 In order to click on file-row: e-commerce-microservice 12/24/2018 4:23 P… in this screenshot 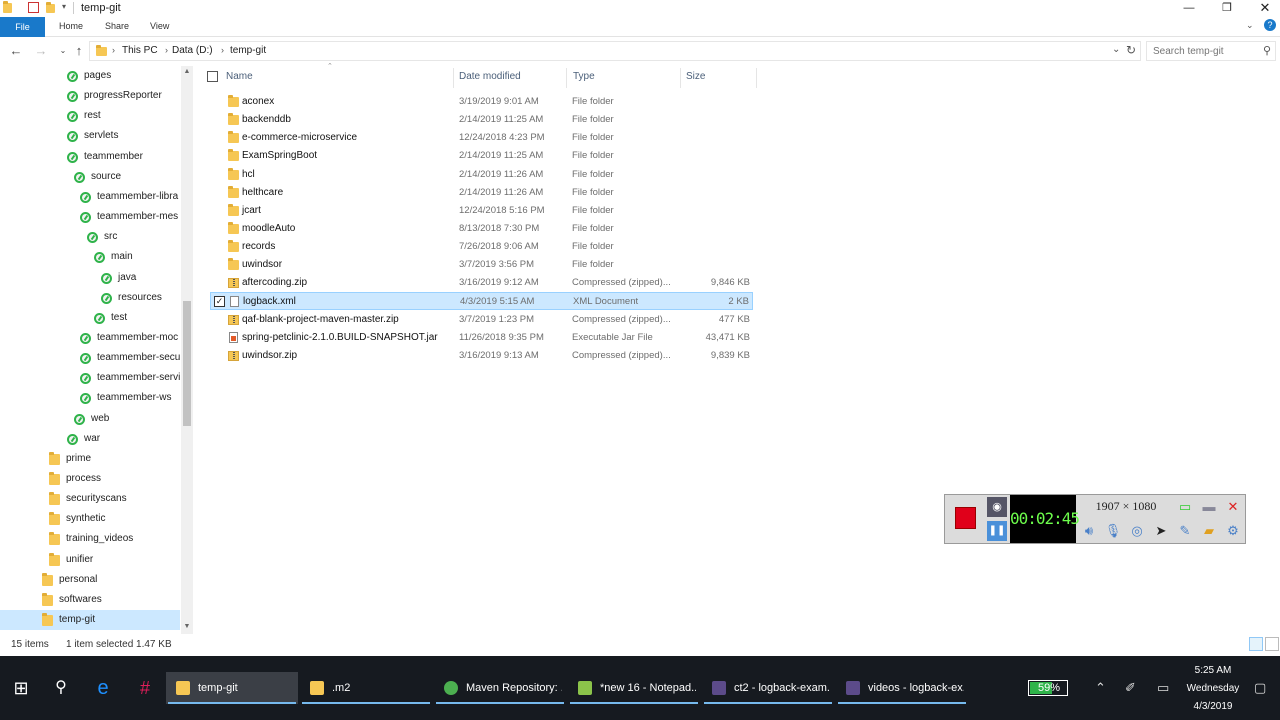, I will do `click(481, 138)`.